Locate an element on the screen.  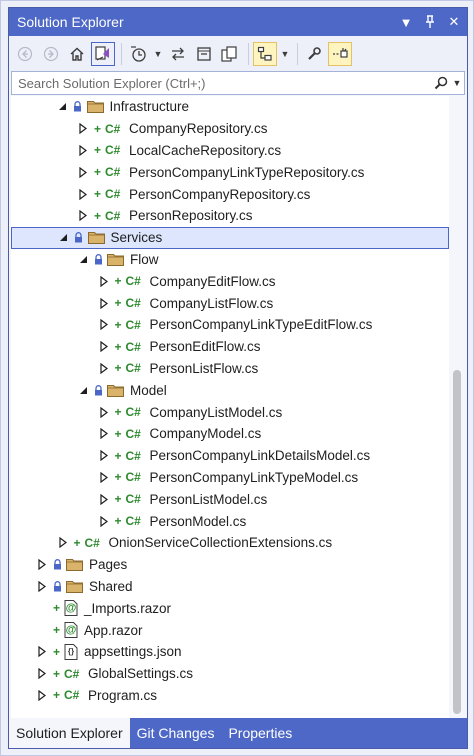
file-node: + C# PersonListModel.cs is located at coordinates (230, 499).